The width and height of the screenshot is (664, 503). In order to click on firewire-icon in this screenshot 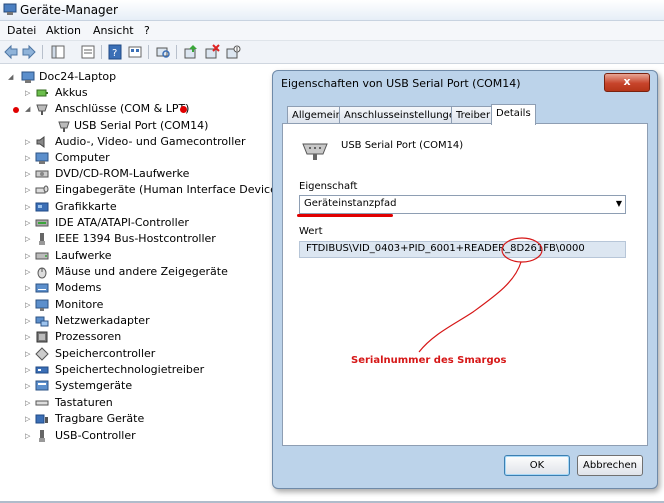, I will do `click(42, 239)`.